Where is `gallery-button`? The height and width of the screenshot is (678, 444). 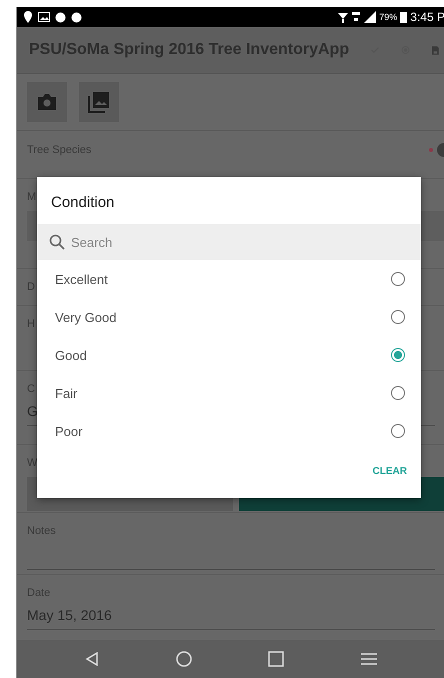
gallery-button is located at coordinates (99, 102).